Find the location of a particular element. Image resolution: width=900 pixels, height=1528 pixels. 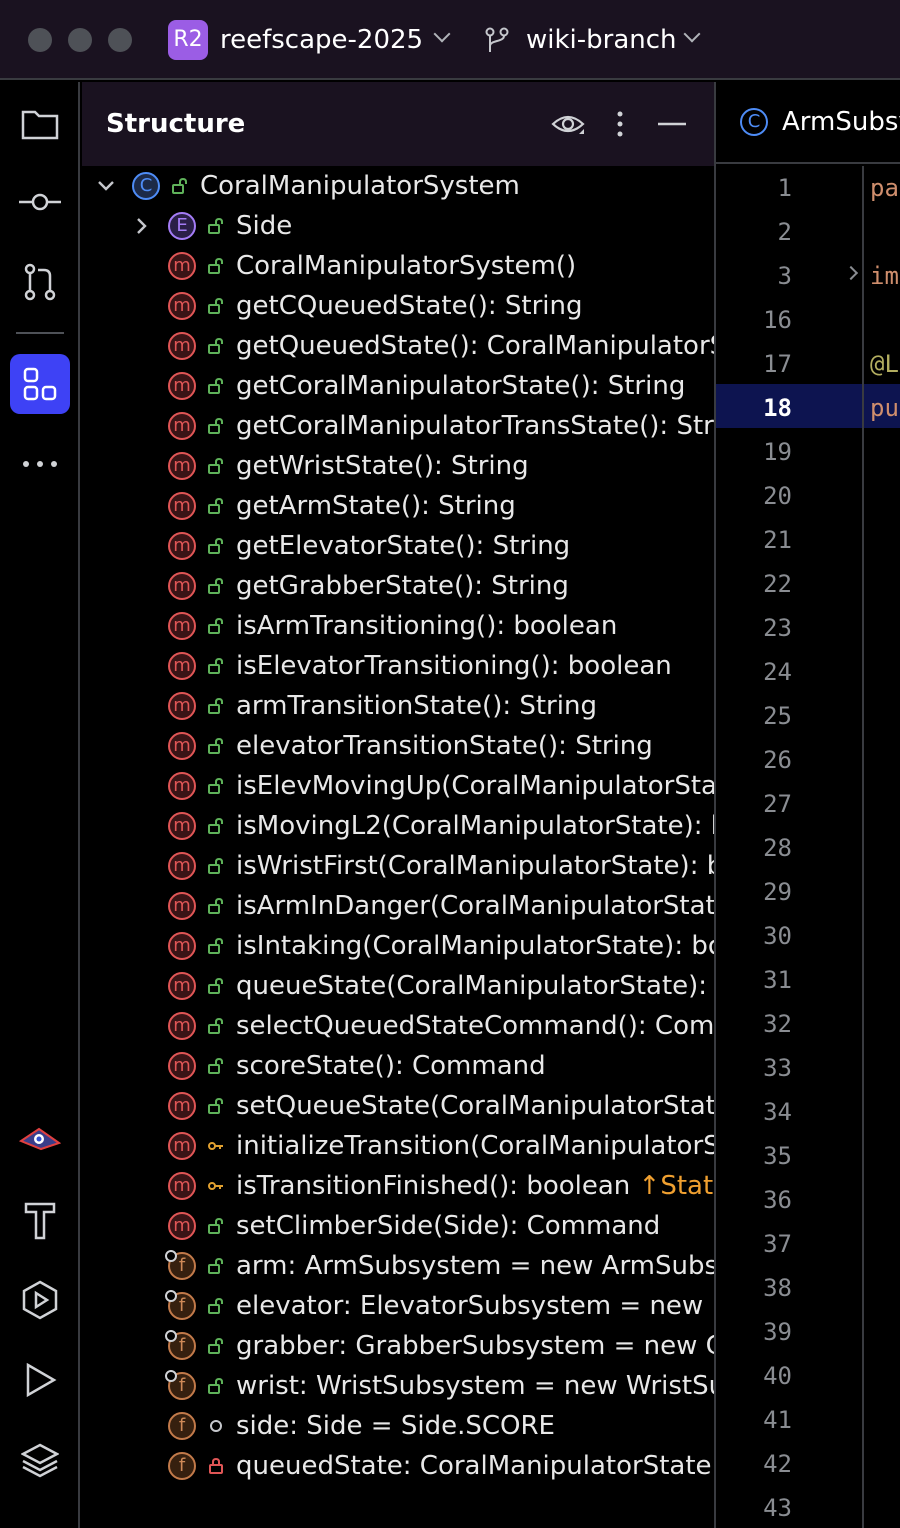

tree-row: m setClimberSide(Side): Command is located at coordinates (398, 1226).